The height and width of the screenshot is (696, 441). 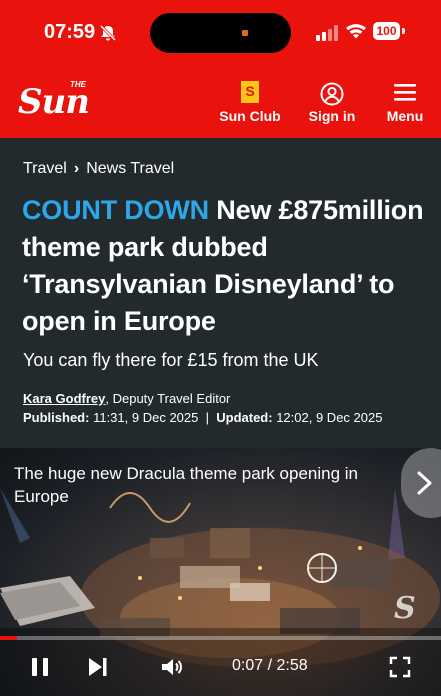 What do you see at coordinates (405, 105) in the screenshot?
I see `menu-button: Menu` at bounding box center [405, 105].